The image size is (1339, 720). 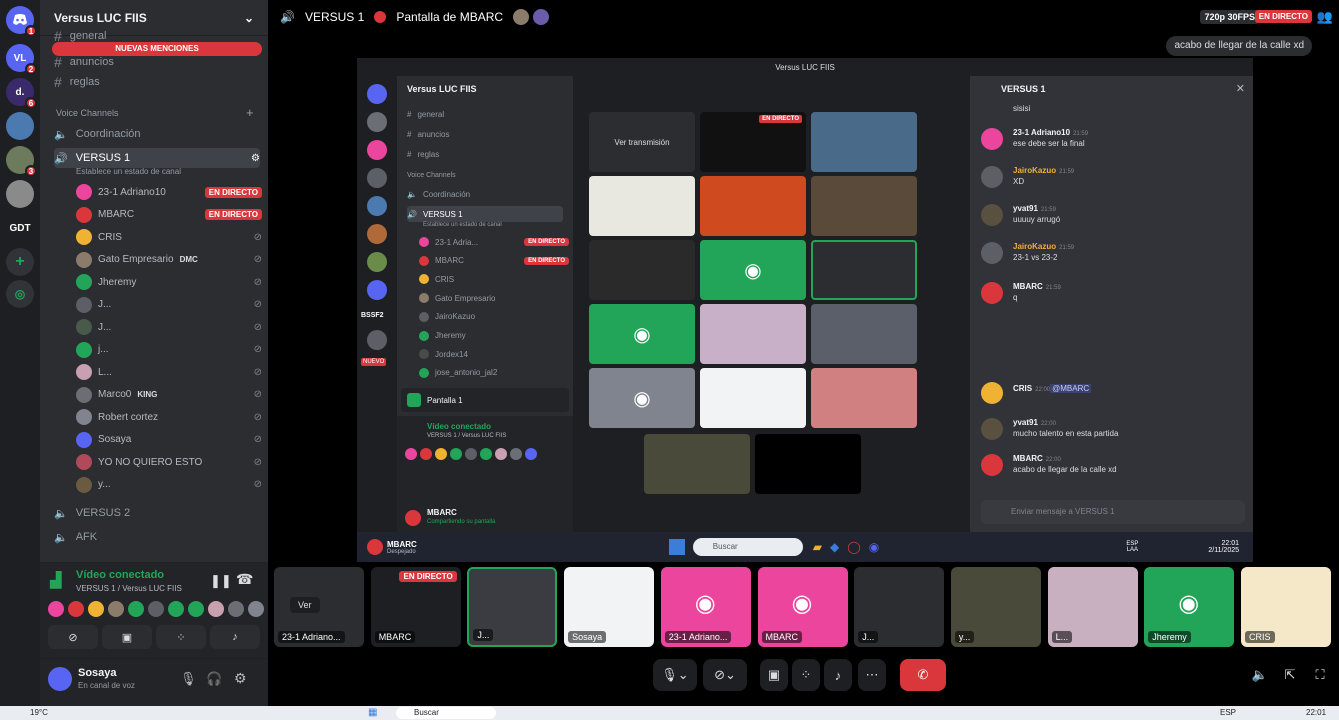 I want to click on microphone-button: 🎙⌄, so click(x=675, y=675).